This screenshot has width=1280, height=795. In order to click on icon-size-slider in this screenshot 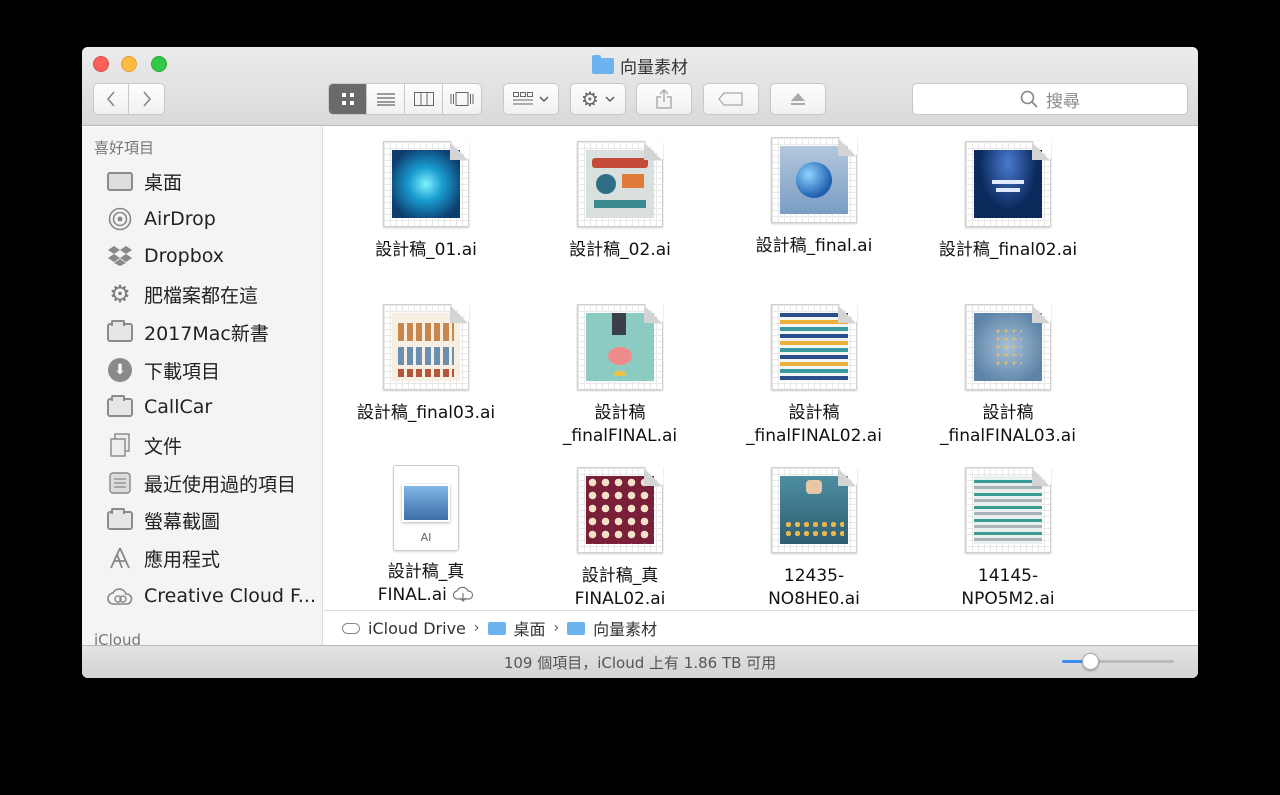, I will do `click(1118, 661)`.